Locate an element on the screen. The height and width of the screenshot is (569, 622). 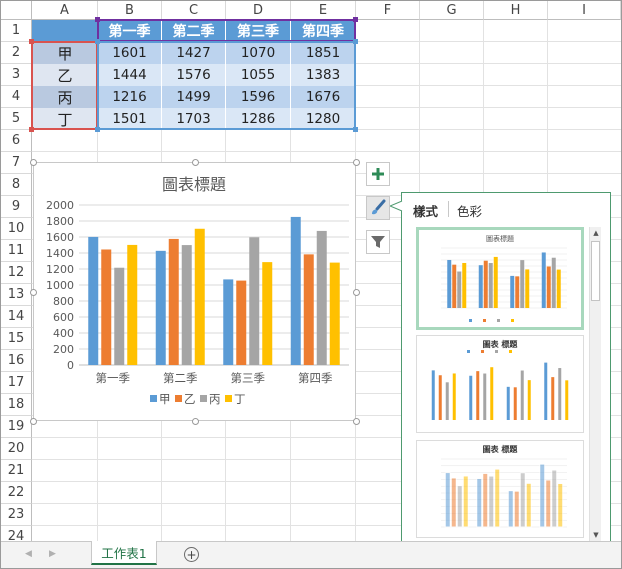
tab-styles: 樣式 is located at coordinates (425, 210).